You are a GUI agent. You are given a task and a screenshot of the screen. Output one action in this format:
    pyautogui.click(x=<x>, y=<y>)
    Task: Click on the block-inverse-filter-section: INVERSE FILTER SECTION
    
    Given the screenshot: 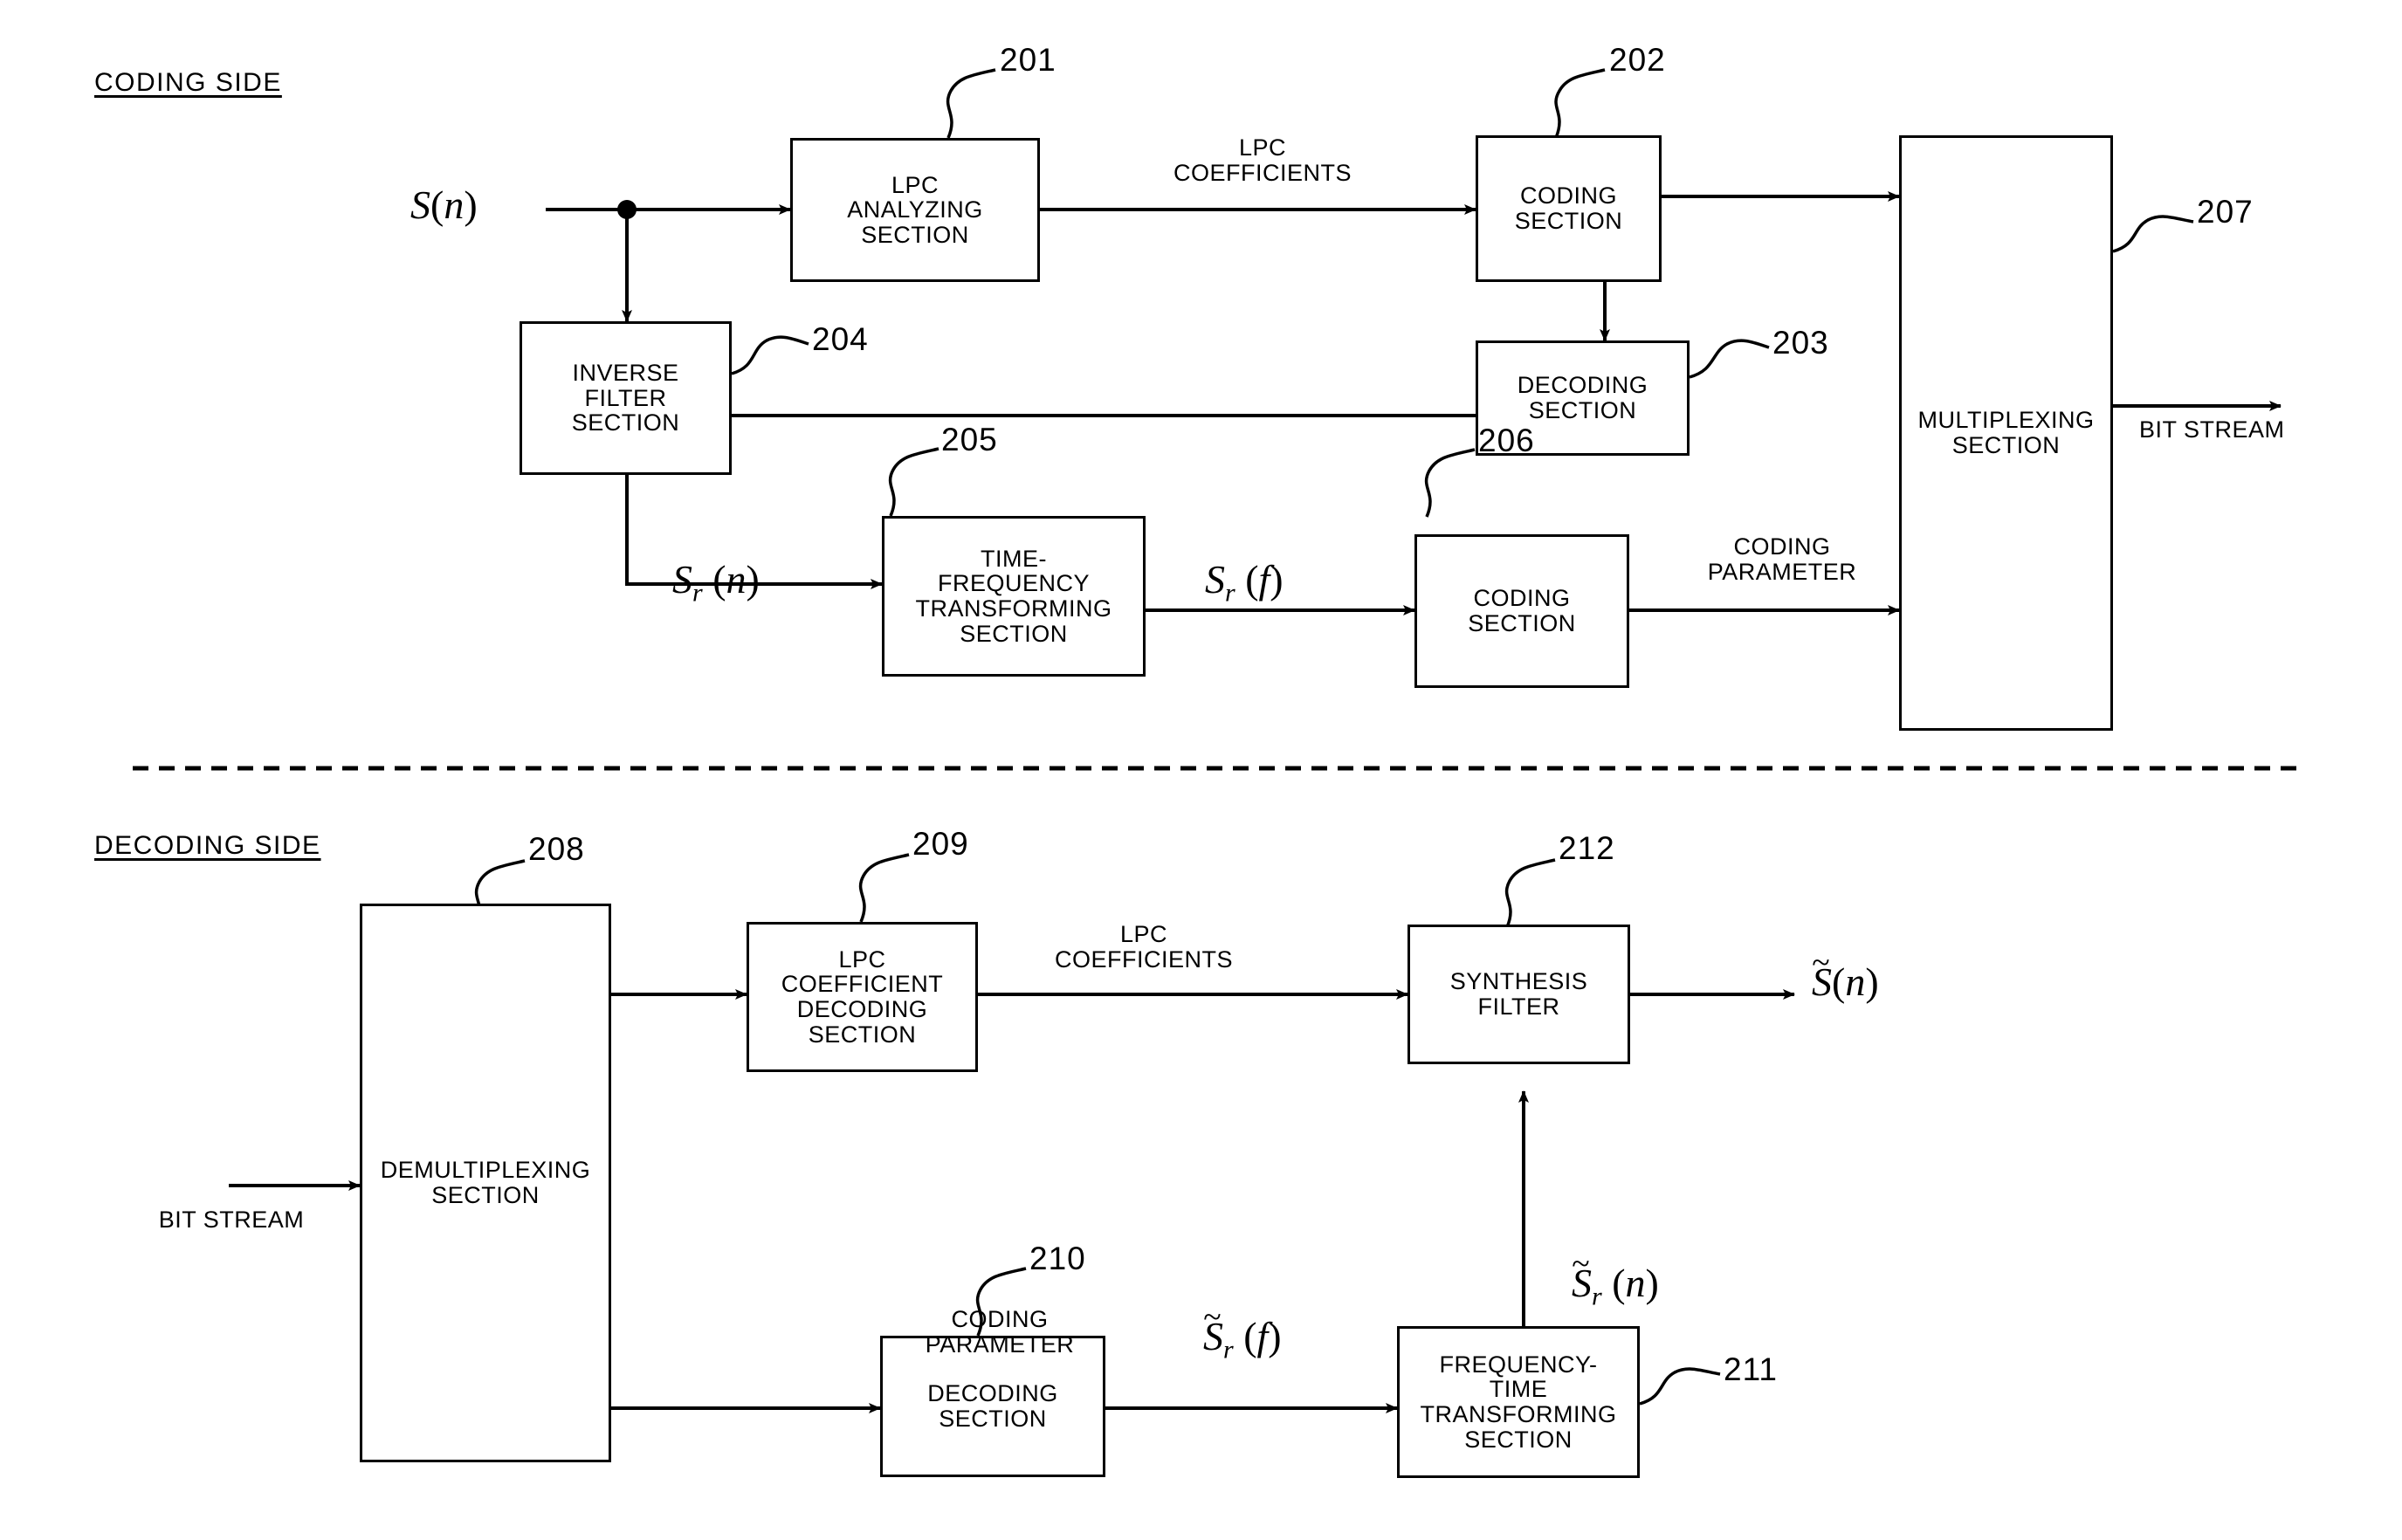 What is the action you would take?
    pyautogui.click(x=626, y=398)
    